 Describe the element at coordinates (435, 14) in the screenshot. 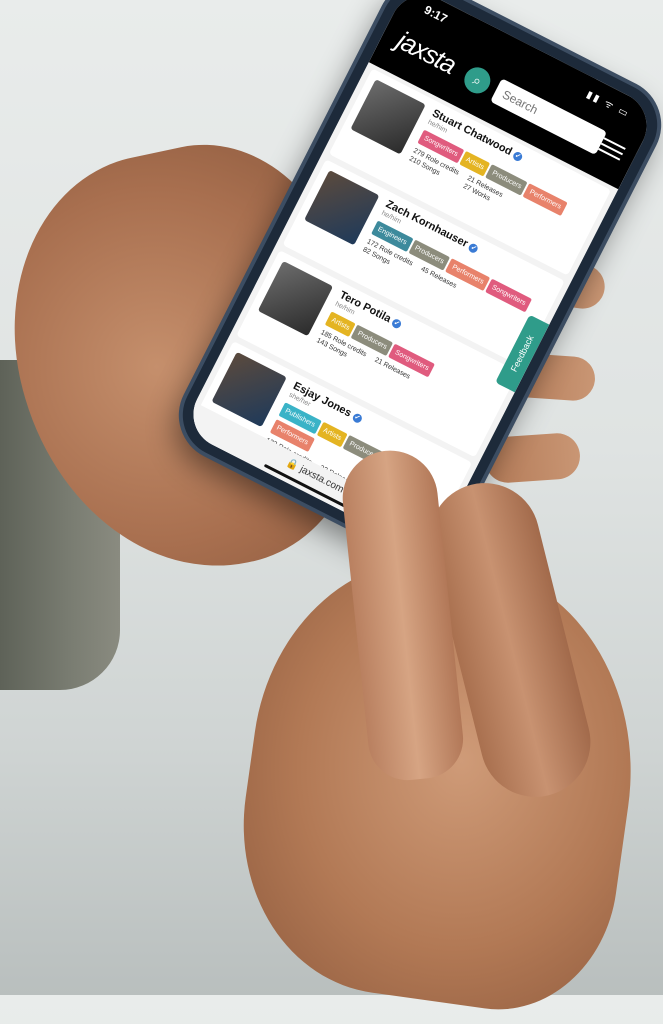

I see `status-time: 9:17` at that location.